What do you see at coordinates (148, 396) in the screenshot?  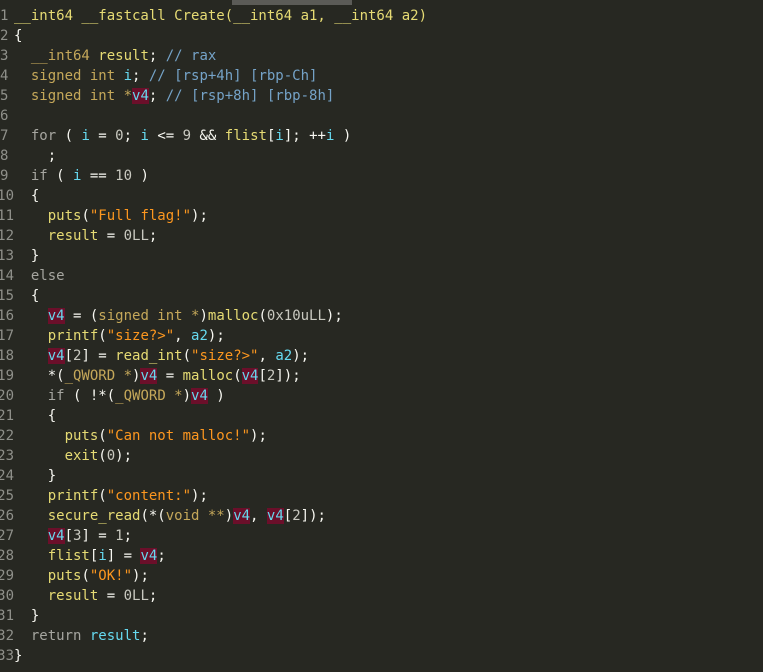 I see `code-token: _QWORD *` at bounding box center [148, 396].